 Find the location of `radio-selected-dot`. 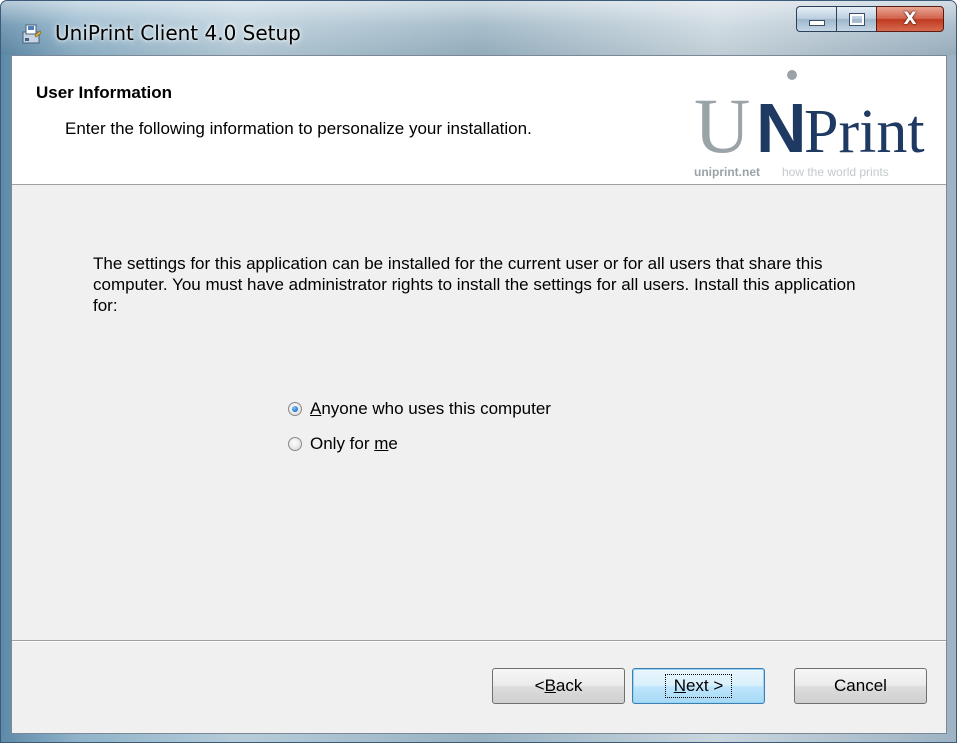

radio-selected-dot is located at coordinates (295, 409).